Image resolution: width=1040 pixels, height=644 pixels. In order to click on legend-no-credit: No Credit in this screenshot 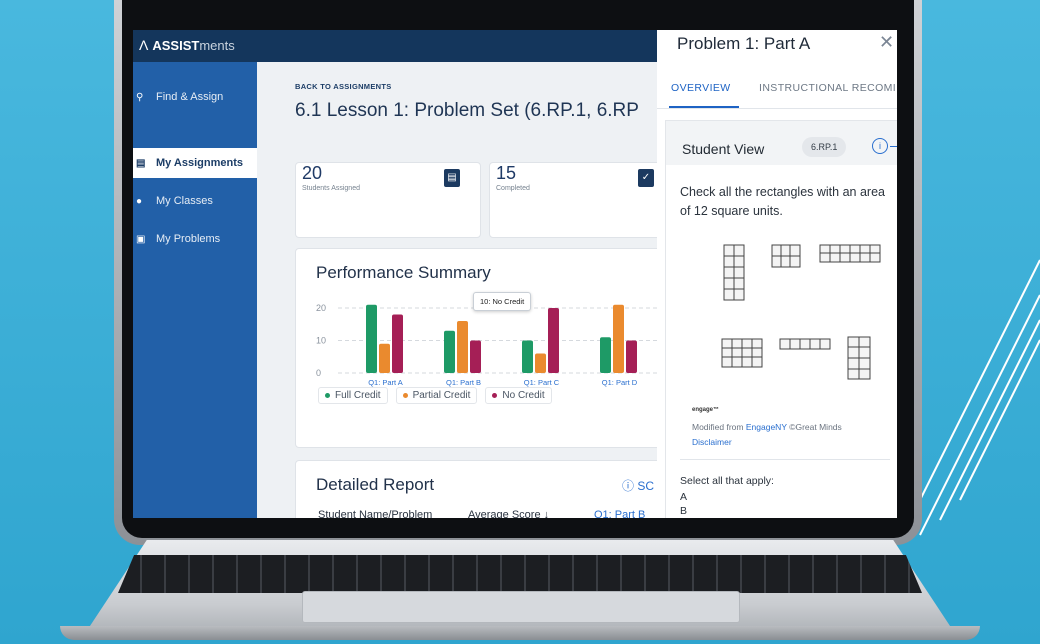, I will do `click(518, 395)`.